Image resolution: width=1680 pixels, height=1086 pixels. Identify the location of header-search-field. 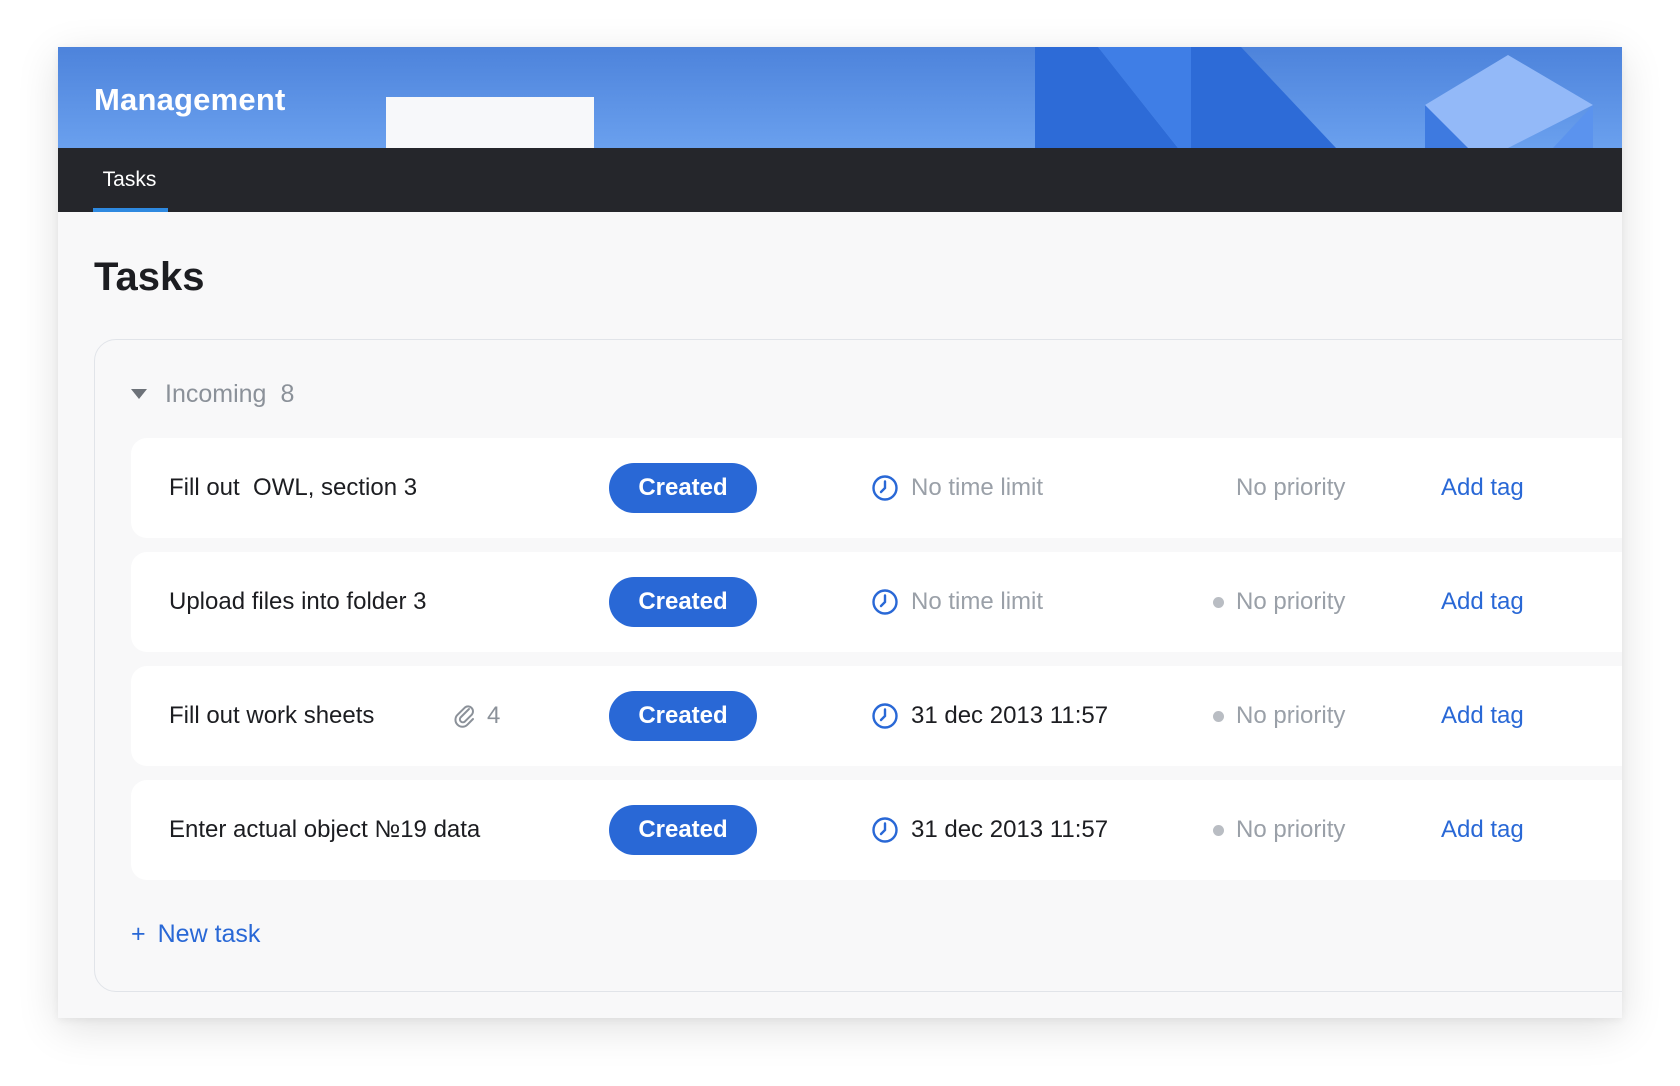
(490, 122).